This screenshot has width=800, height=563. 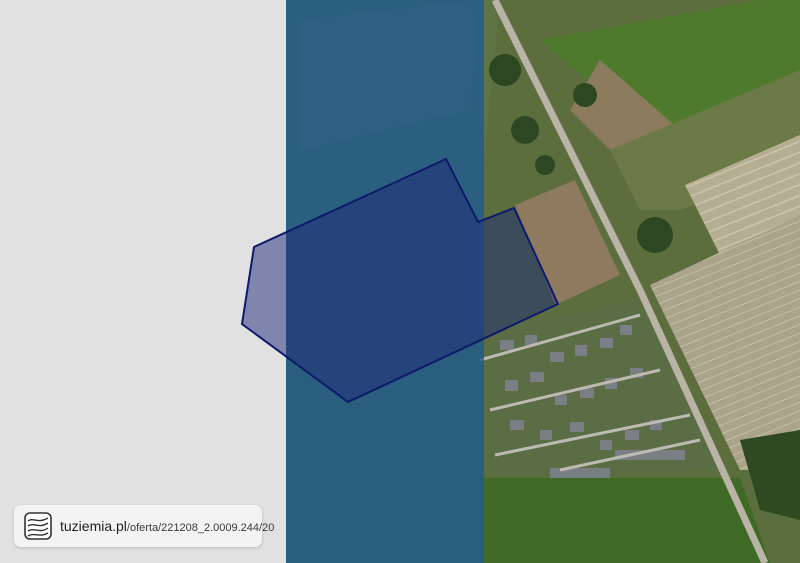 I want to click on watermark-path: /oferta/221208_2.0009.244/20, so click(x=200, y=528).